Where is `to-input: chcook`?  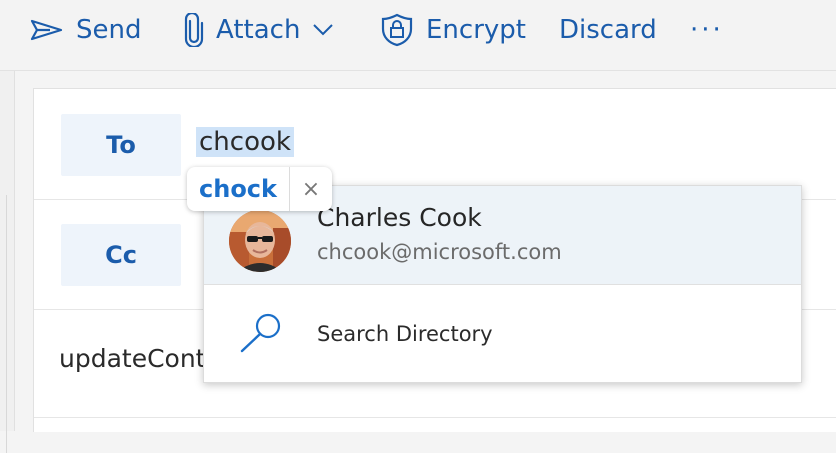
to-input: chcook is located at coordinates (245, 145).